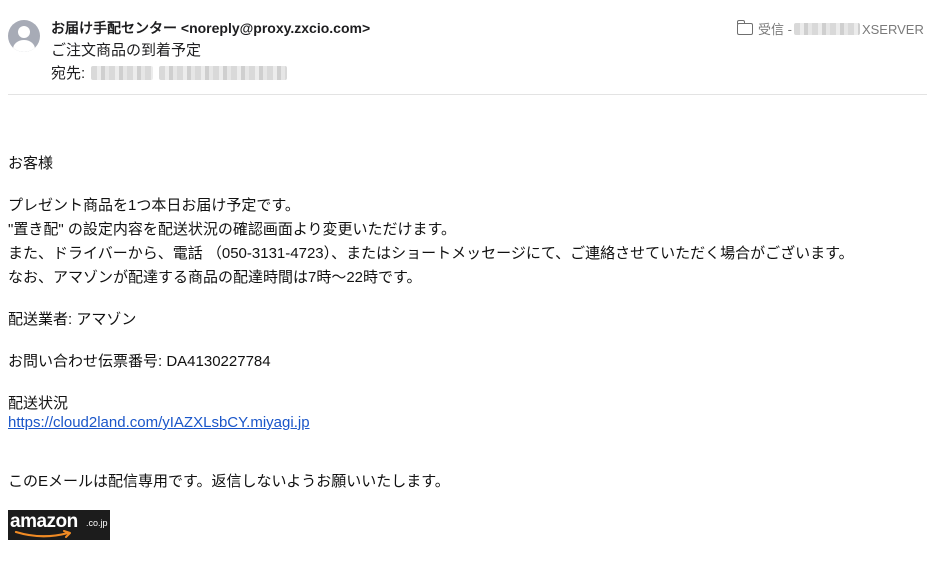 The image size is (927, 563). What do you see at coordinates (122, 73) in the screenshot?
I see `redacted-recipient-name` at bounding box center [122, 73].